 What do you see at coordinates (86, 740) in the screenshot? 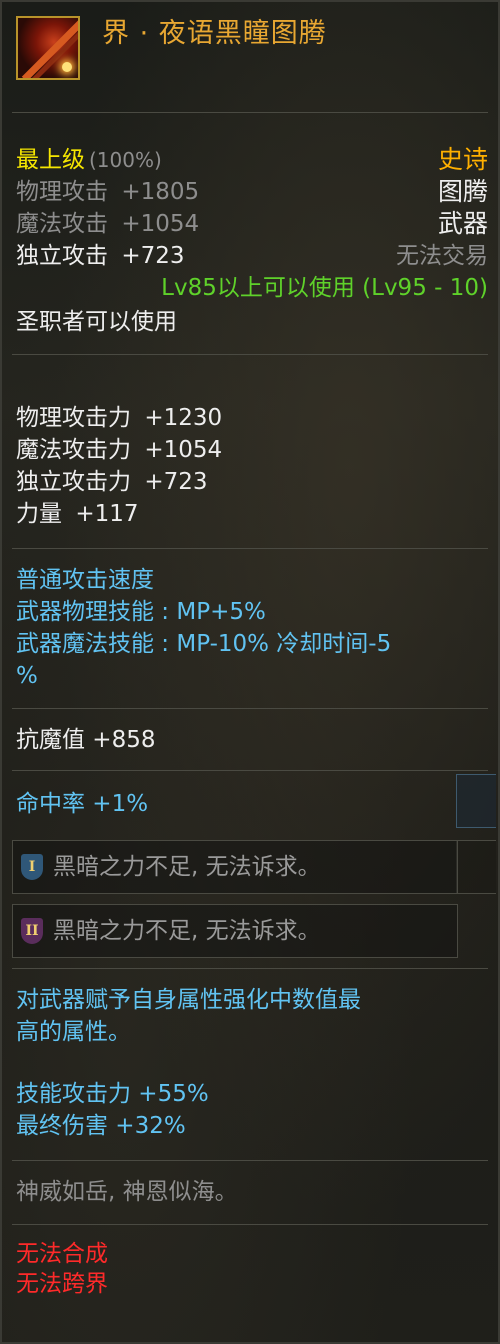
I see `anti-magic: 抗魔值 +858` at bounding box center [86, 740].